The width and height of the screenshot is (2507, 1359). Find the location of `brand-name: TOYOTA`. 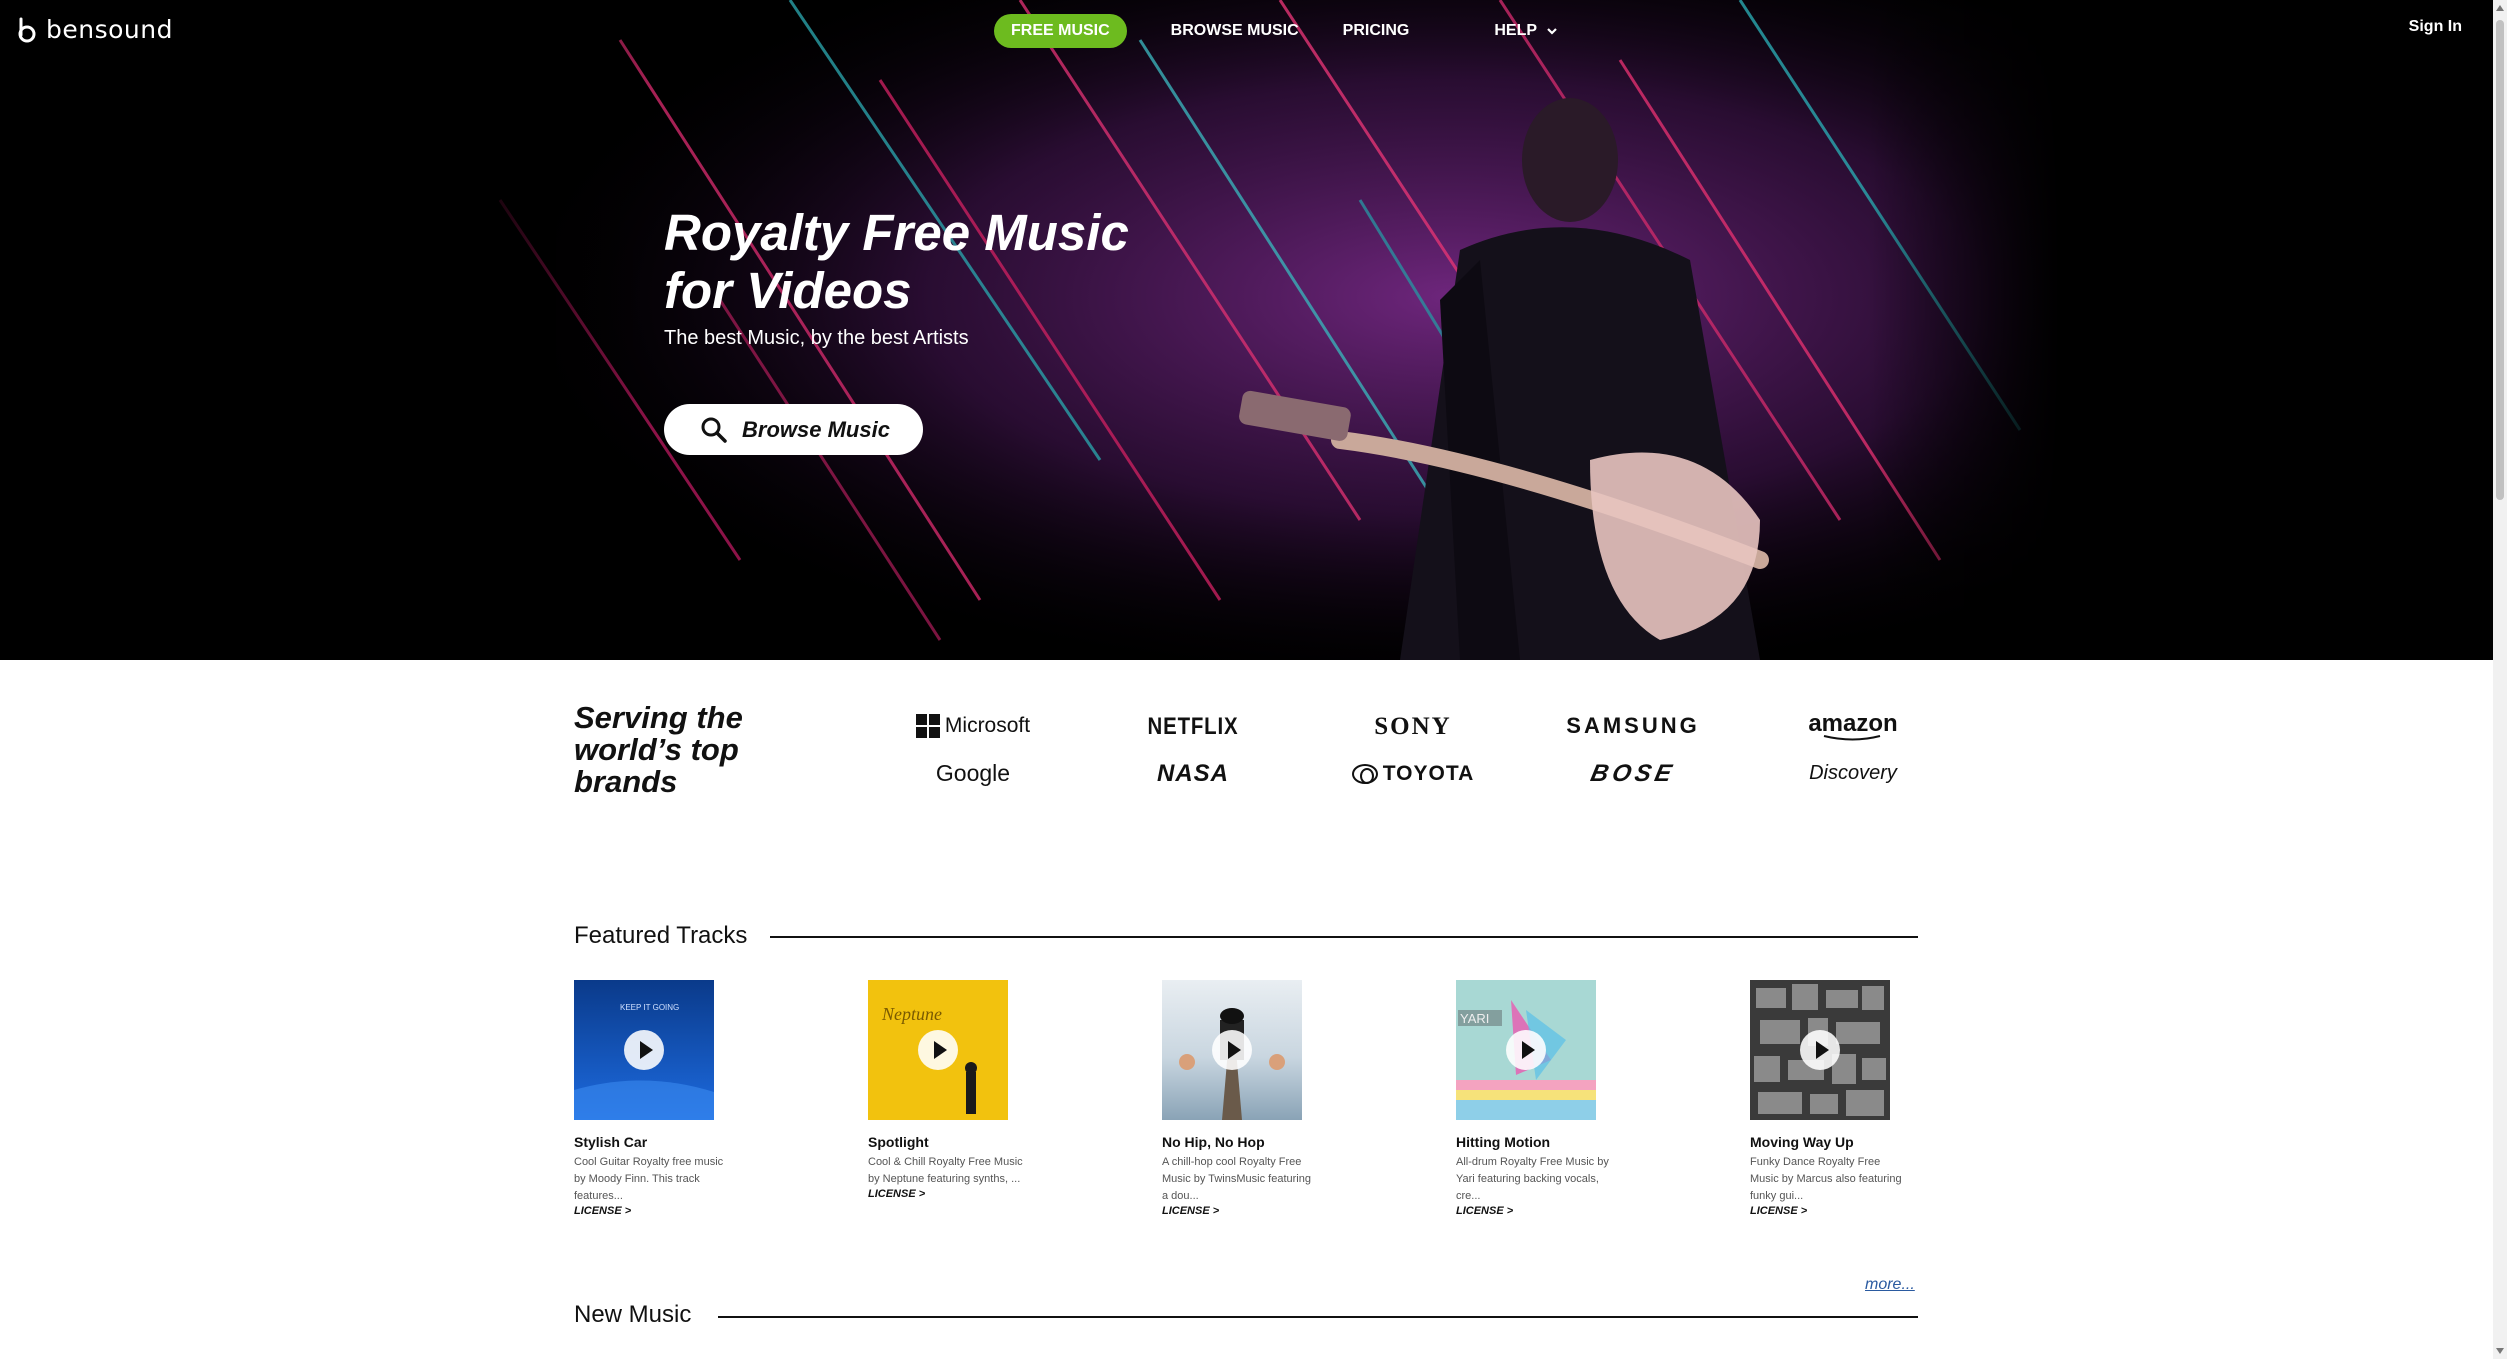

brand-name: TOYOTA is located at coordinates (1428, 773).